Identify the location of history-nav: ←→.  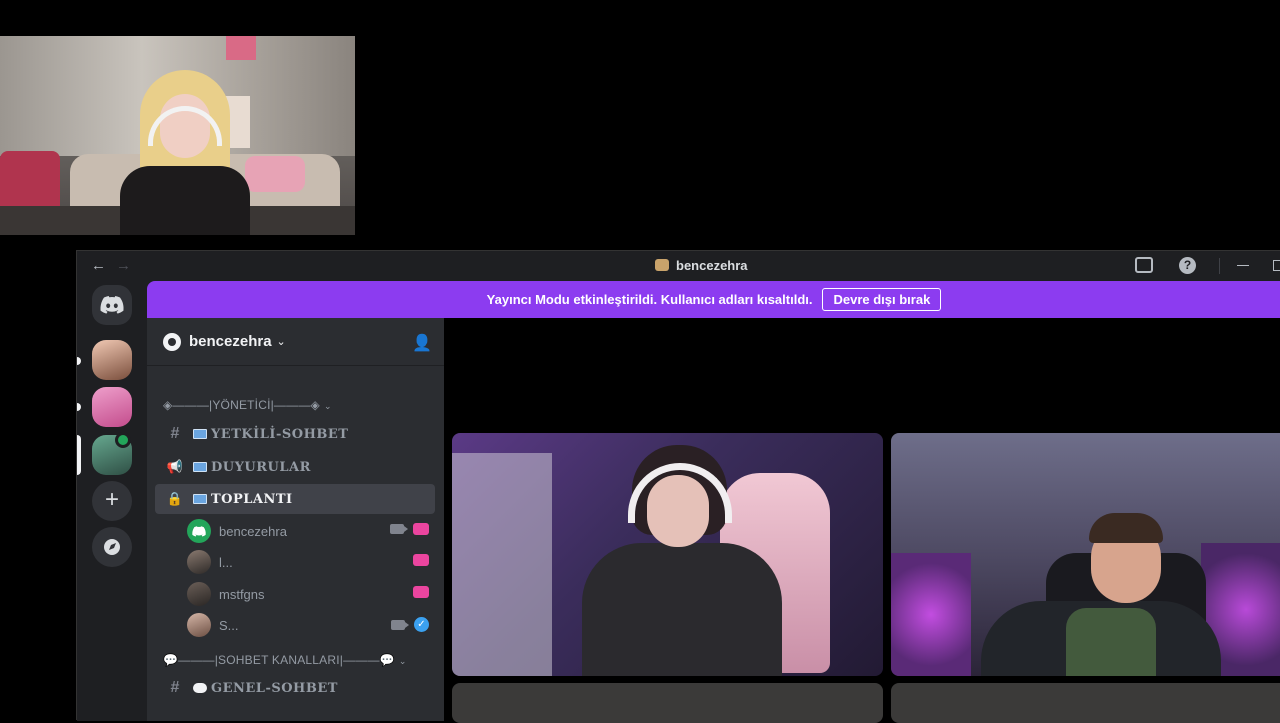
(116, 265).